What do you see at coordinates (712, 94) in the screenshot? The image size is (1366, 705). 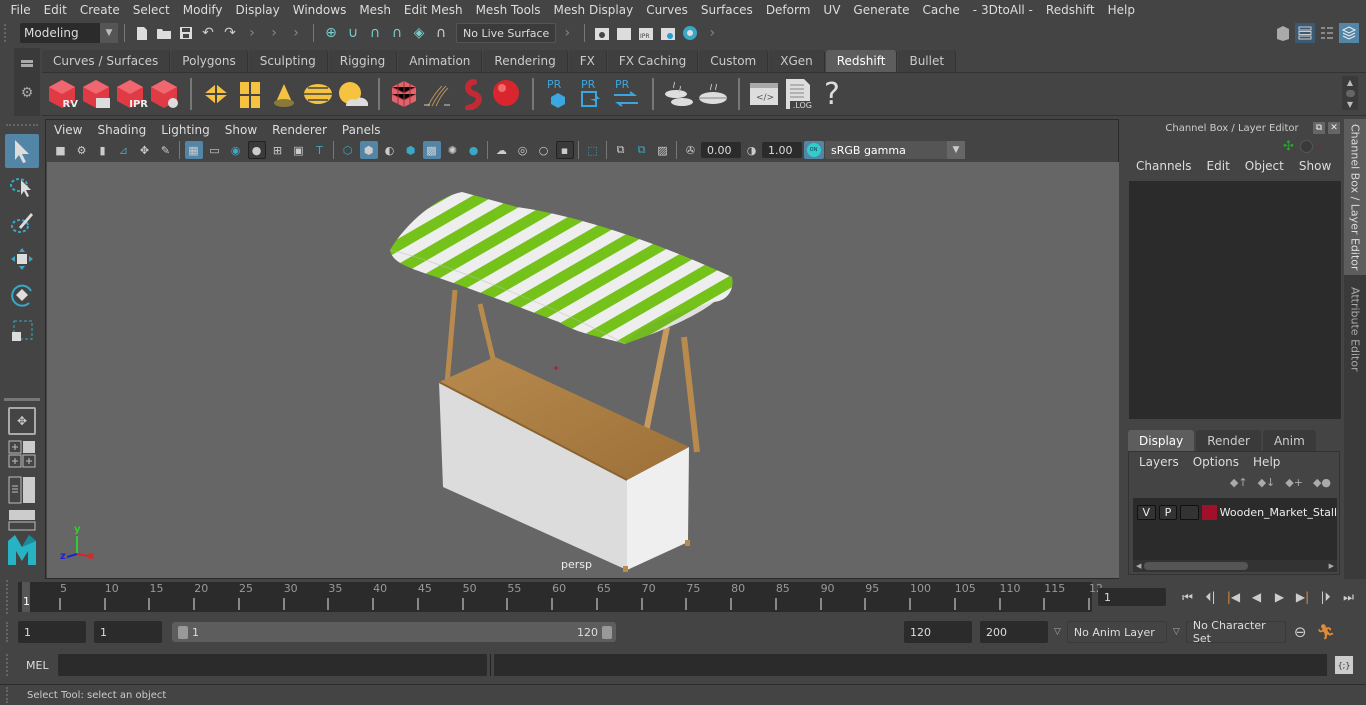 I see `redshift-bake-icon` at bounding box center [712, 94].